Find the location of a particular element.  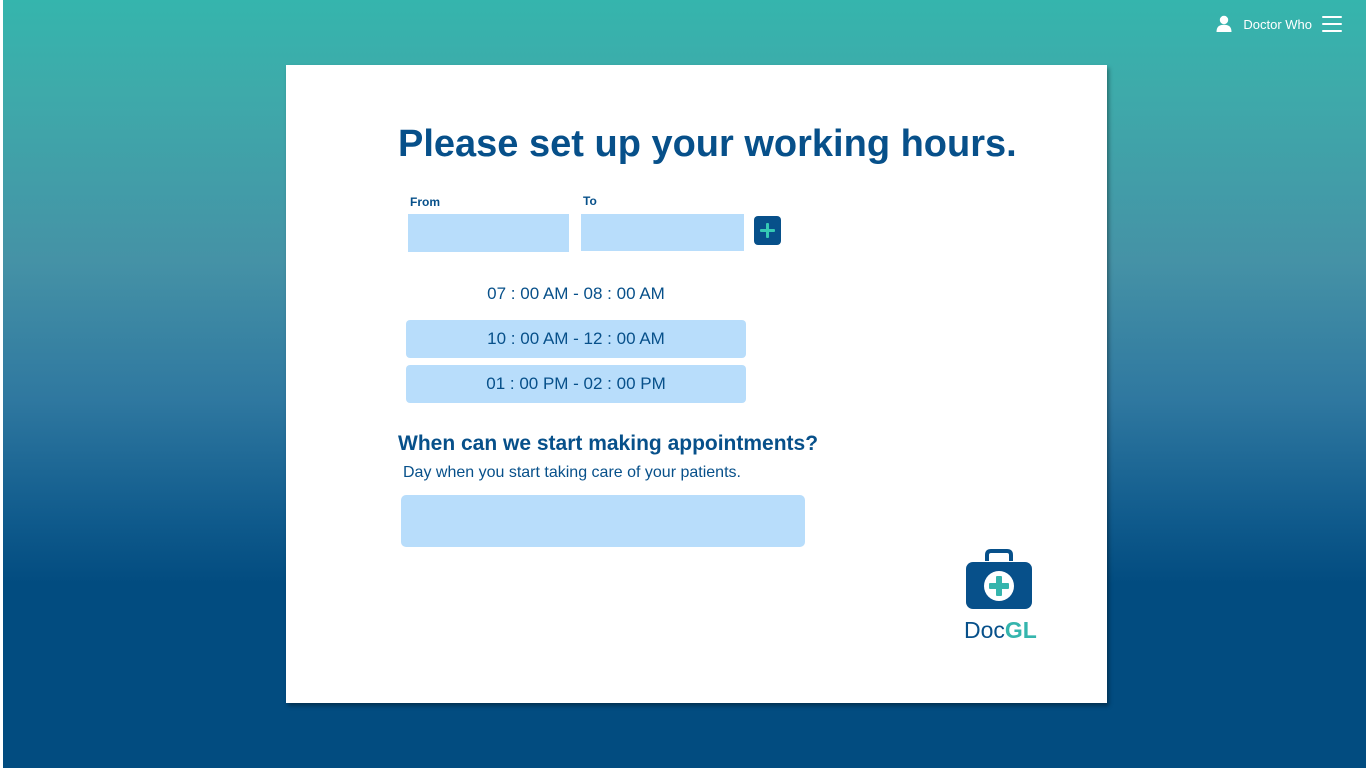

user-menu: Doctor Who is located at coordinates (1278, 24).